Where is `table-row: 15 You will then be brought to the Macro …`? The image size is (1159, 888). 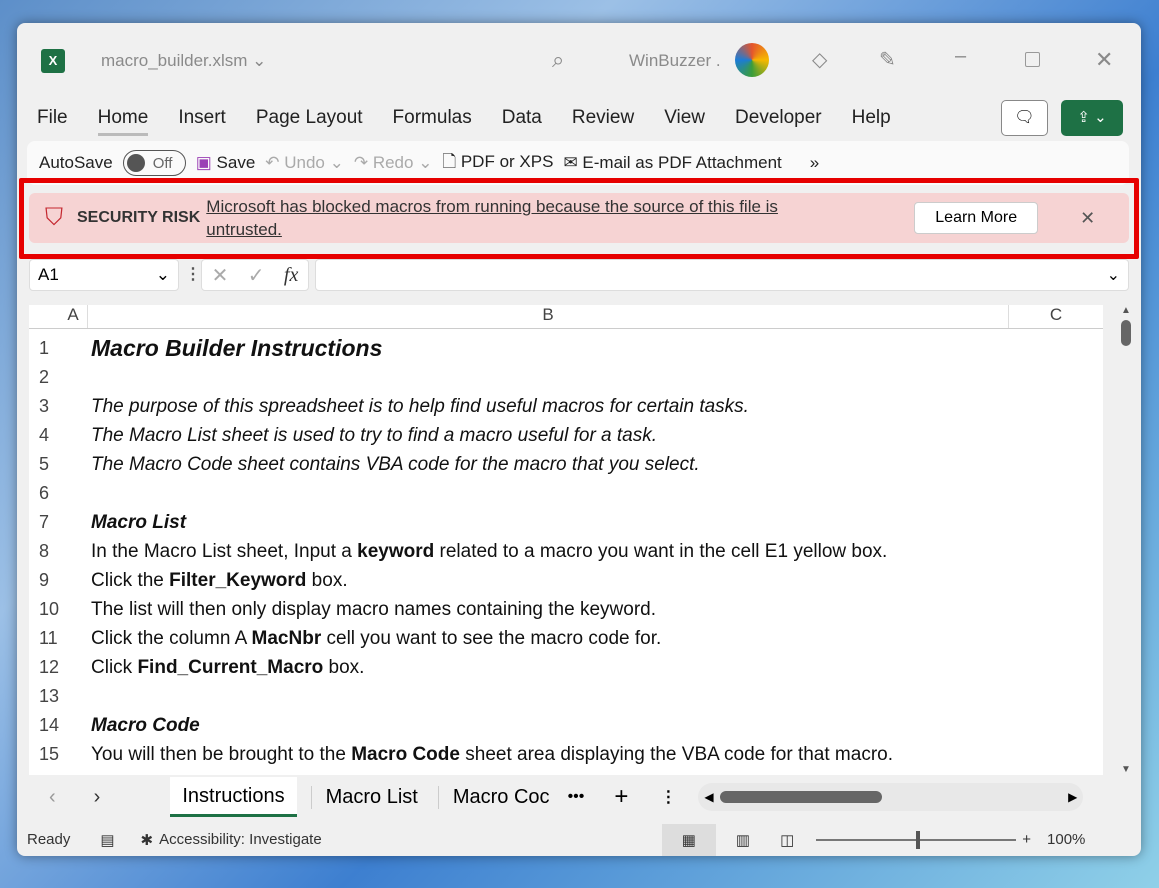 table-row: 15 You will then be brought to the Macro … is located at coordinates (566, 754).